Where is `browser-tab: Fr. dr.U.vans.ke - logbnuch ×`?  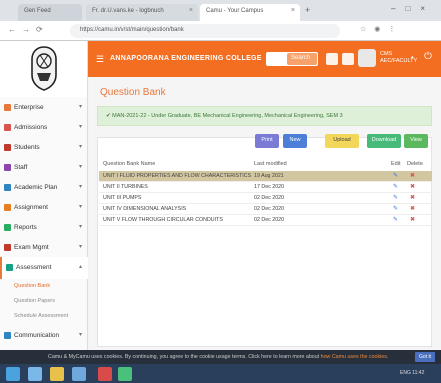 browser-tab: Fr. dr.U.vans.ke - logbnuch × is located at coordinates (142, 12).